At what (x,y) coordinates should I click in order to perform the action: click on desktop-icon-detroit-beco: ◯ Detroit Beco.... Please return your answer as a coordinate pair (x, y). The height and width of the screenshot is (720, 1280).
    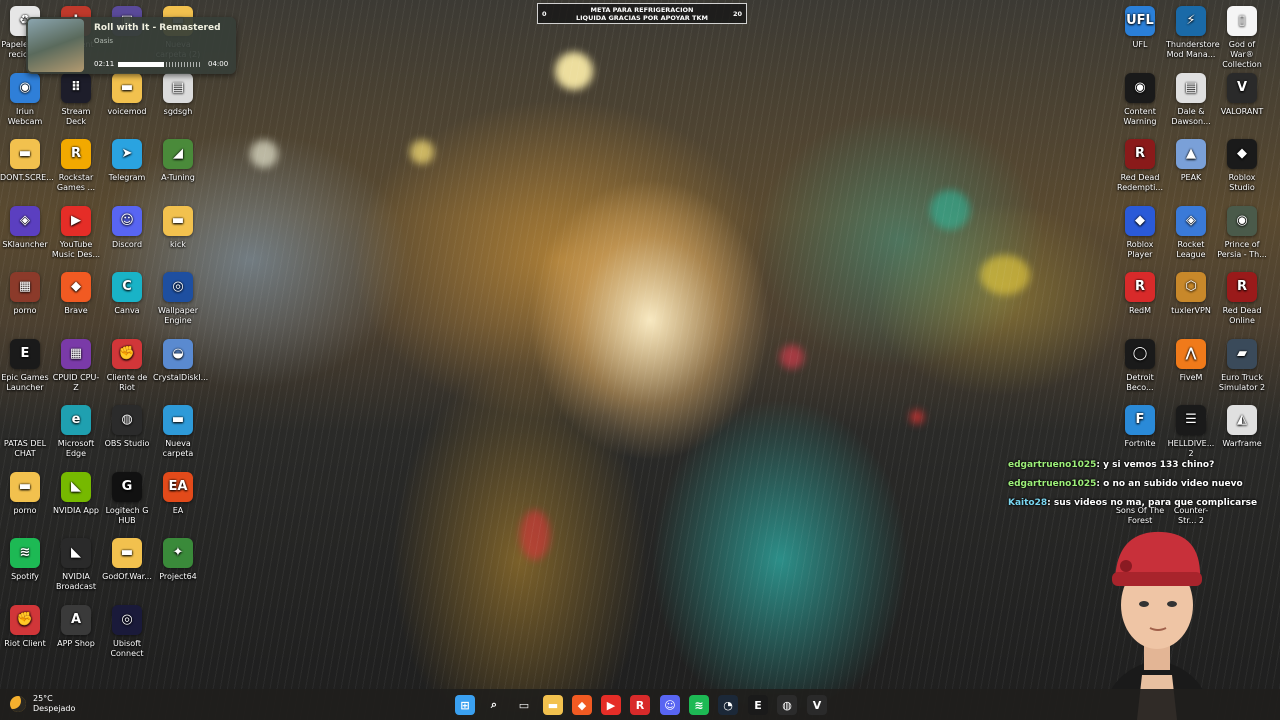
    Looking at the image, I should click on (1140, 365).